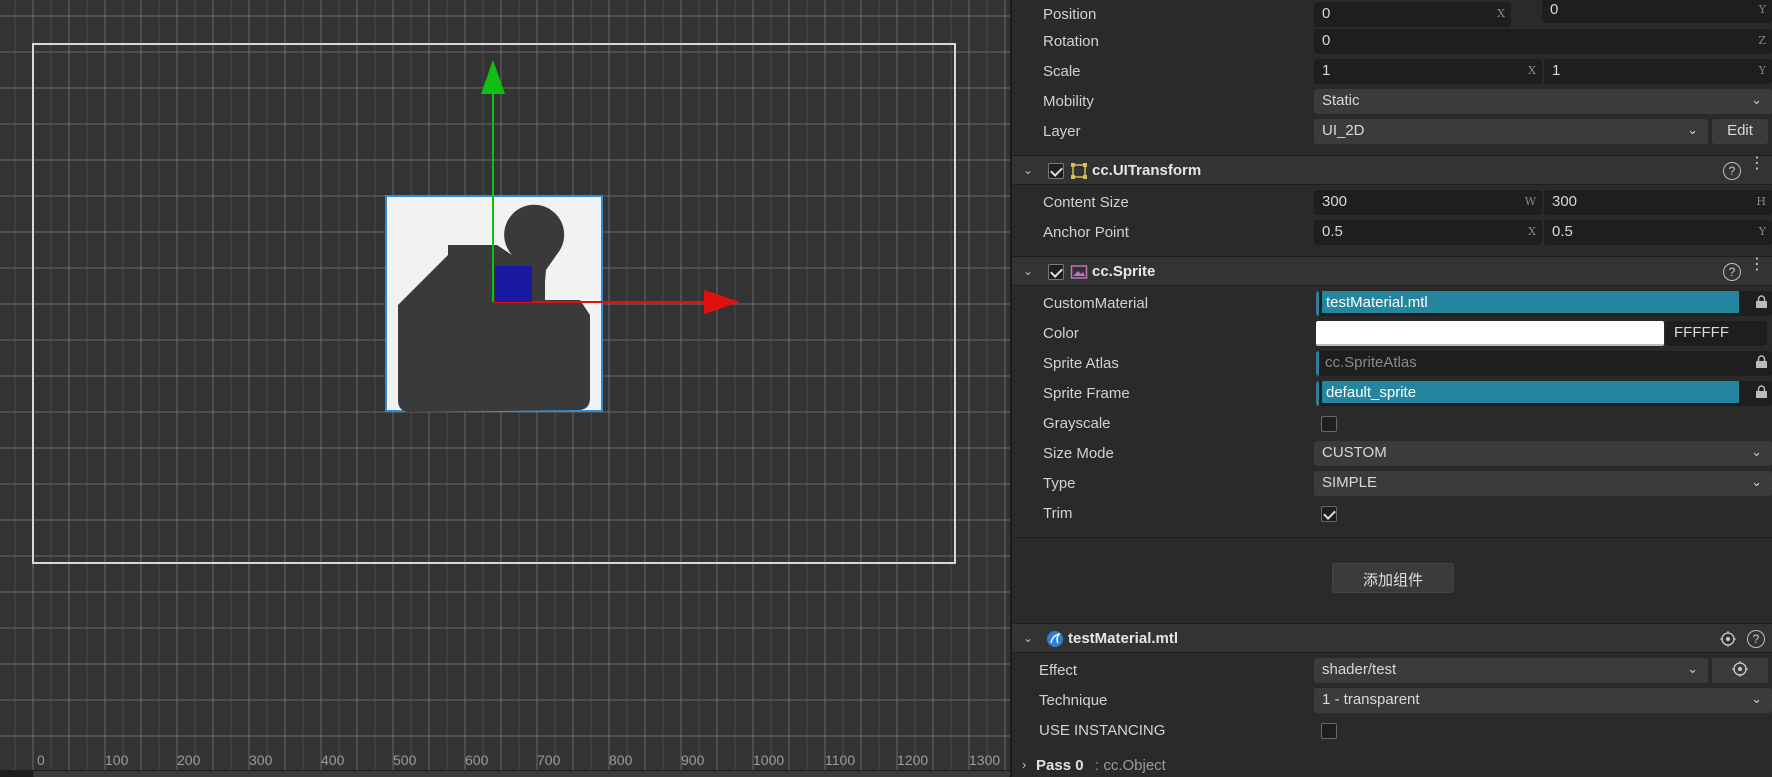  I want to click on ruler-tick-label: 1100, so click(840, 760).